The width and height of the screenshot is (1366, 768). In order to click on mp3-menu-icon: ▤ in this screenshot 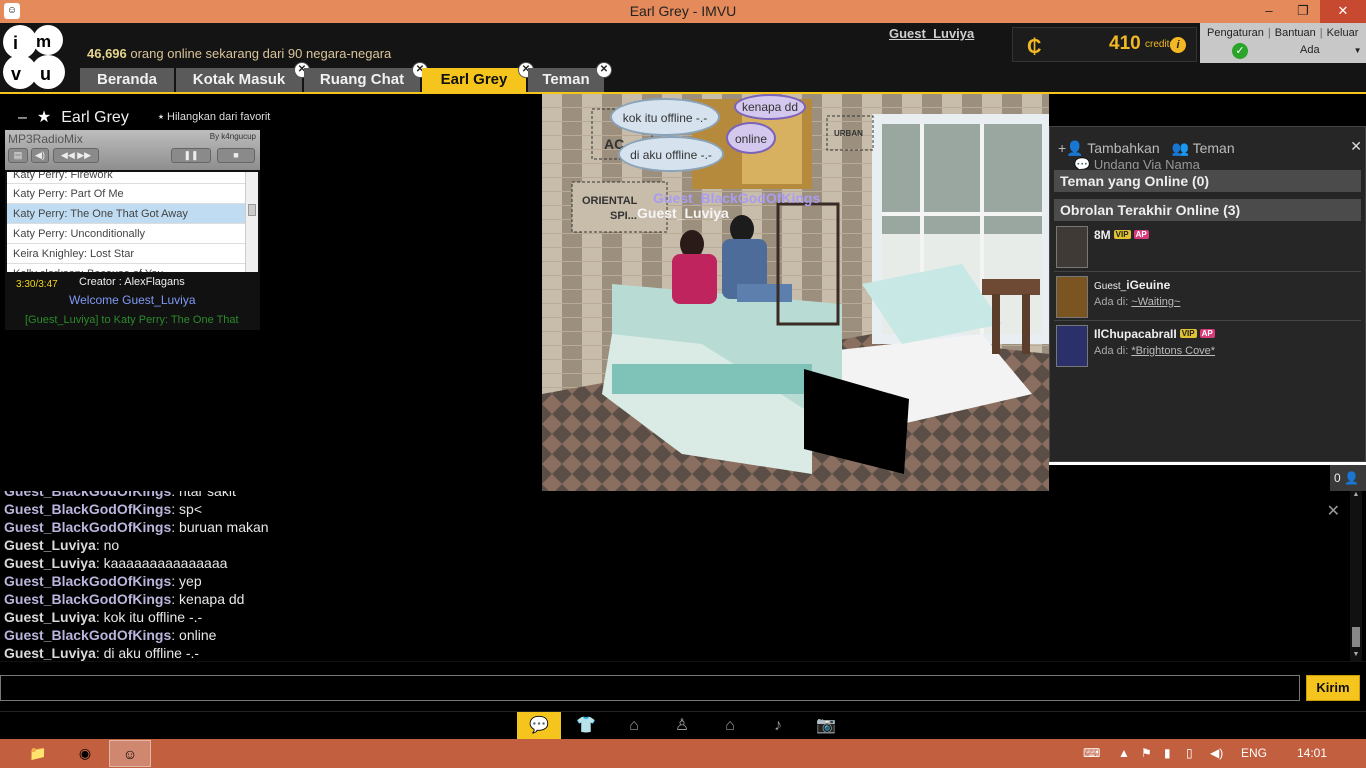, I will do `click(18, 155)`.